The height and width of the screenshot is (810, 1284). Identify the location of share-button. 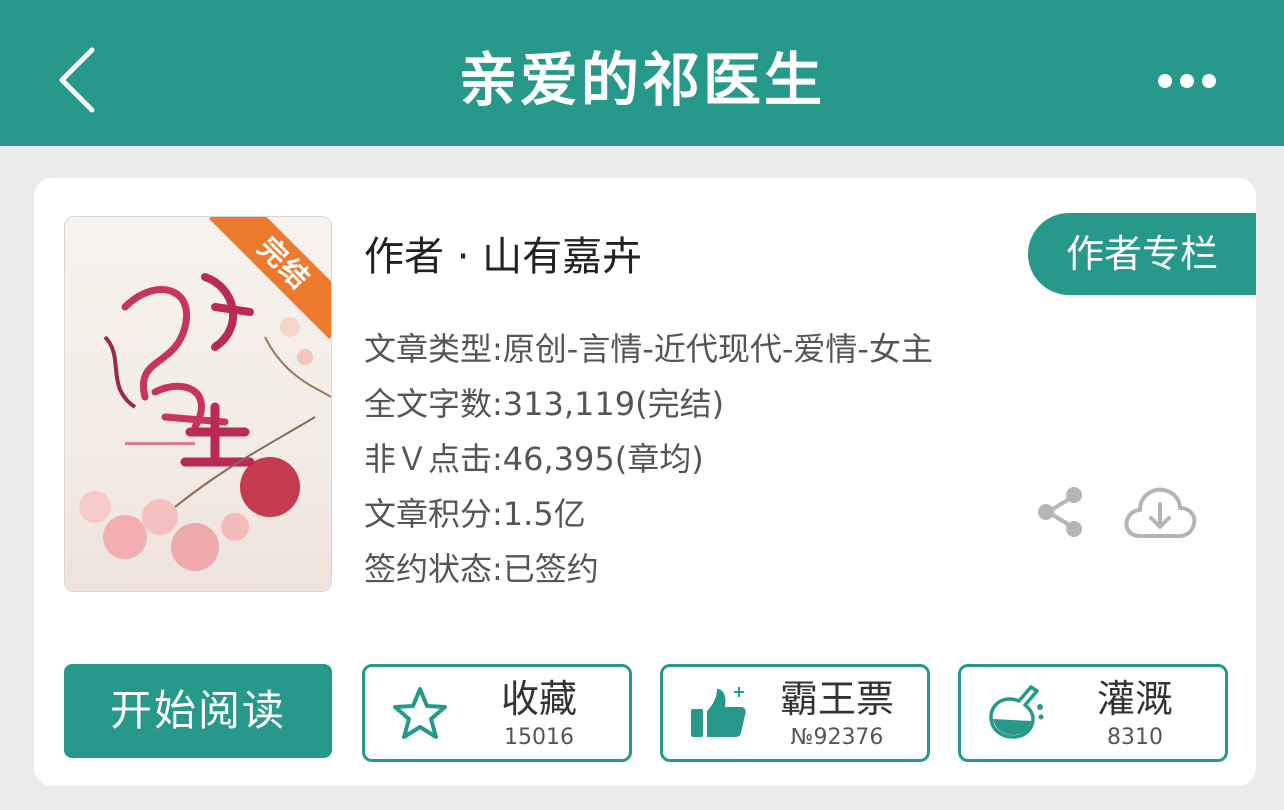
(1060, 512).